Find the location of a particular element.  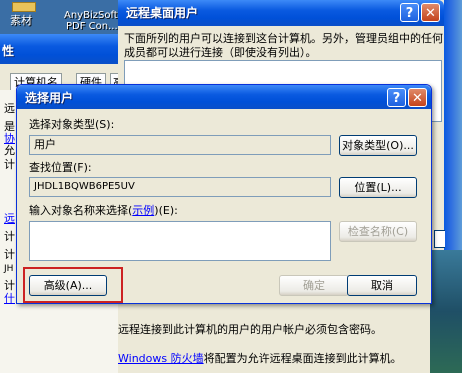

location-field: JHDL1BQWB6PE5UV is located at coordinates (180, 187).